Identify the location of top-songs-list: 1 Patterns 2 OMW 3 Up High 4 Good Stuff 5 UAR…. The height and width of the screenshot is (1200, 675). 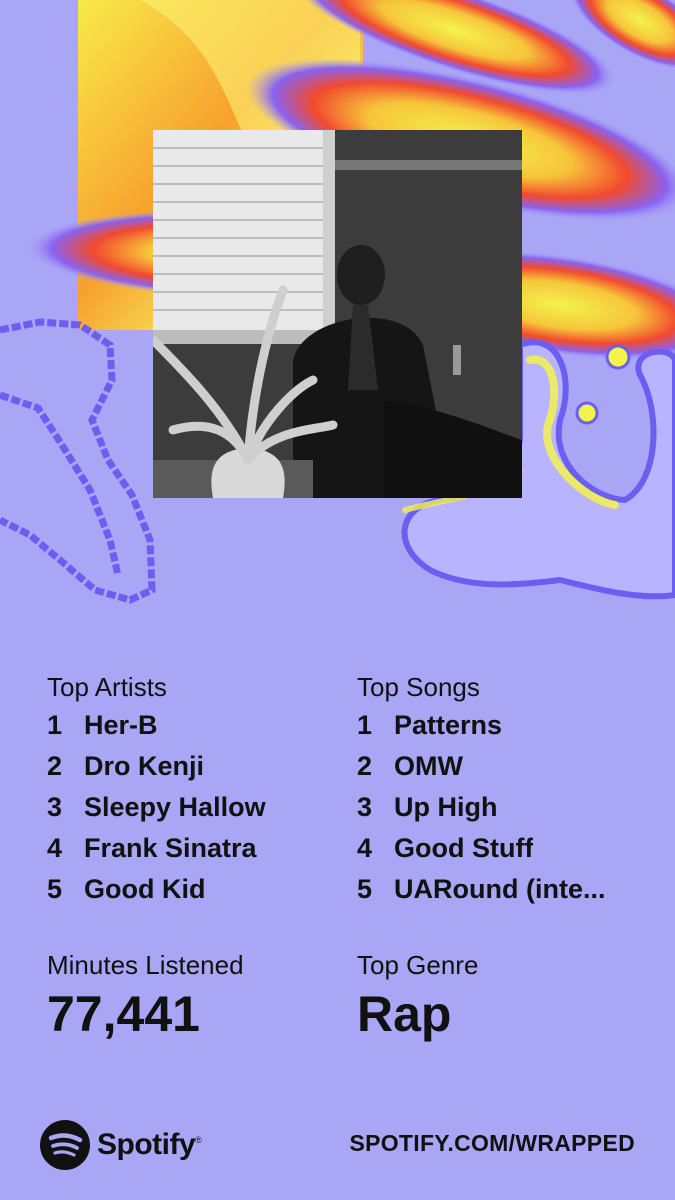
(507, 812).